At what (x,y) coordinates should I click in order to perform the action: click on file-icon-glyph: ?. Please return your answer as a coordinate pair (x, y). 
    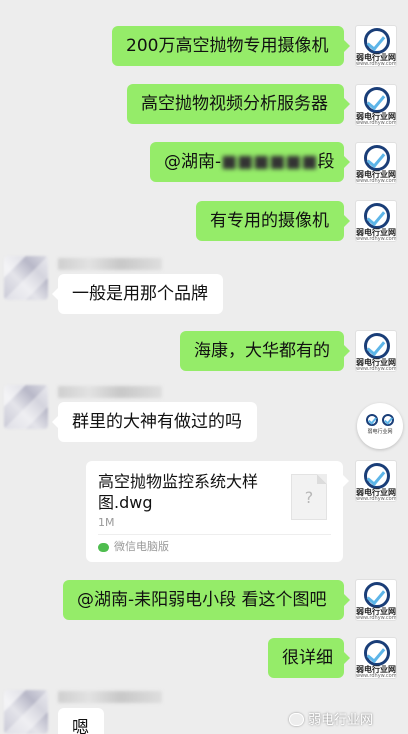
    Looking at the image, I should click on (309, 497).